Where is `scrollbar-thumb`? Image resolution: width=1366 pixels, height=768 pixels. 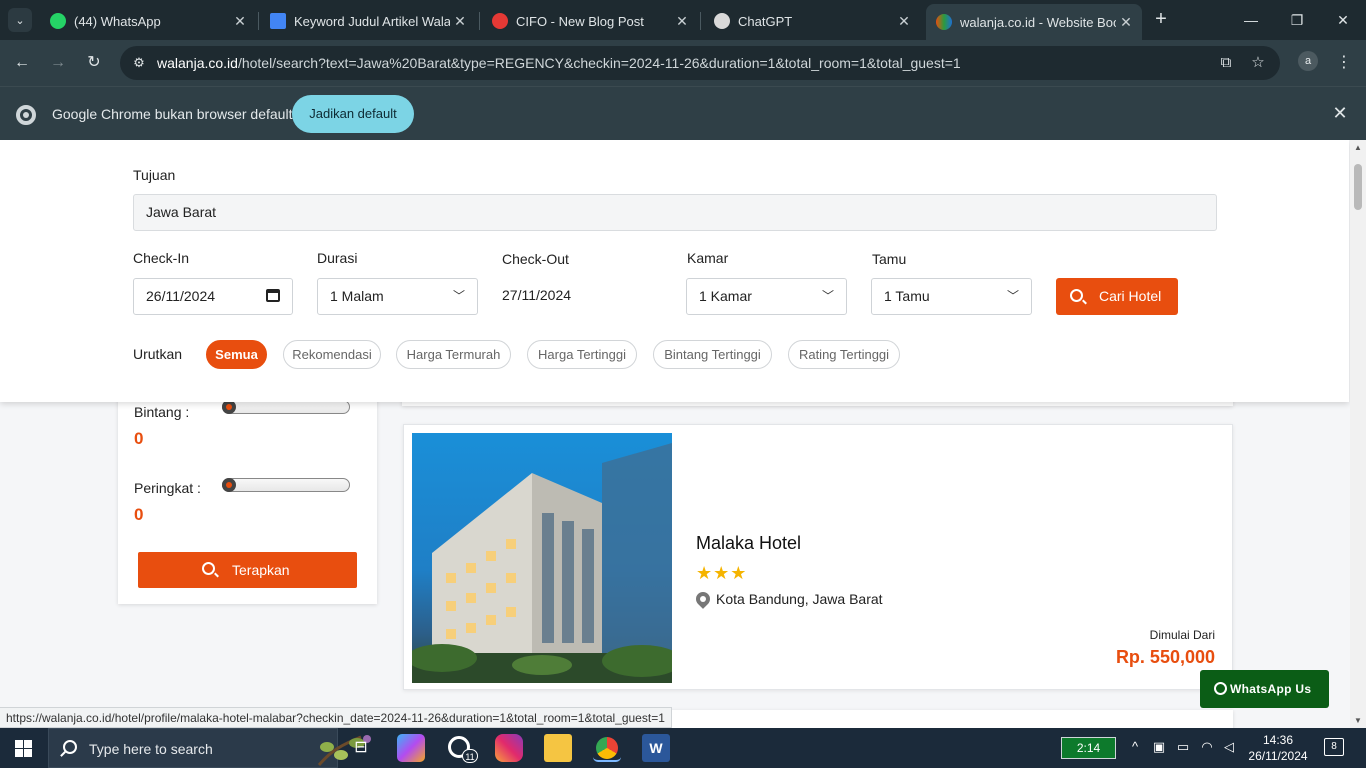
scrollbar-thumb is located at coordinates (1358, 187).